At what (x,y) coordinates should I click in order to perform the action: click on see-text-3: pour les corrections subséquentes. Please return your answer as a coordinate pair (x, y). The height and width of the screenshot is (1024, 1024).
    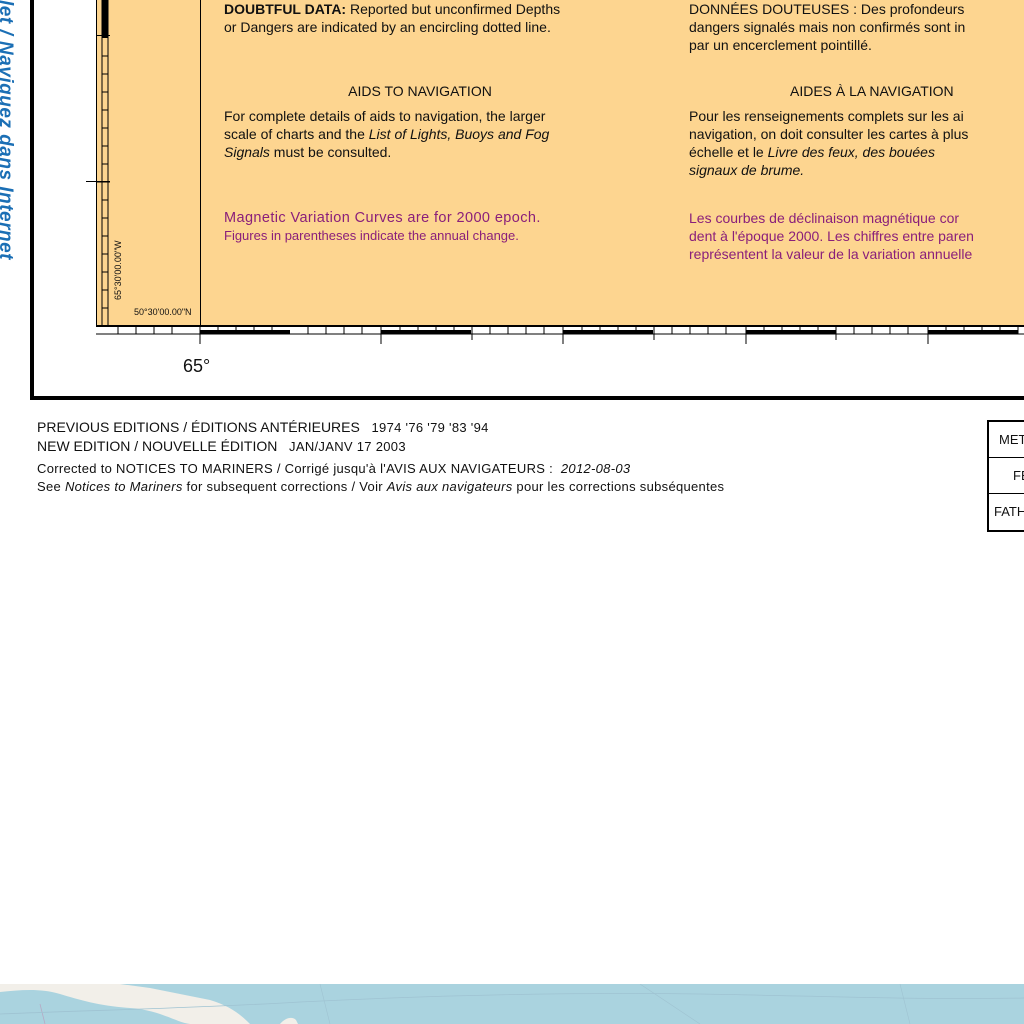
    Looking at the image, I should click on (618, 486).